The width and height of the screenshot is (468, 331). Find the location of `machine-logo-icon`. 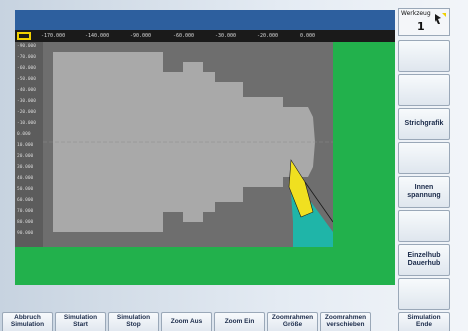

machine-logo-icon is located at coordinates (24, 36).